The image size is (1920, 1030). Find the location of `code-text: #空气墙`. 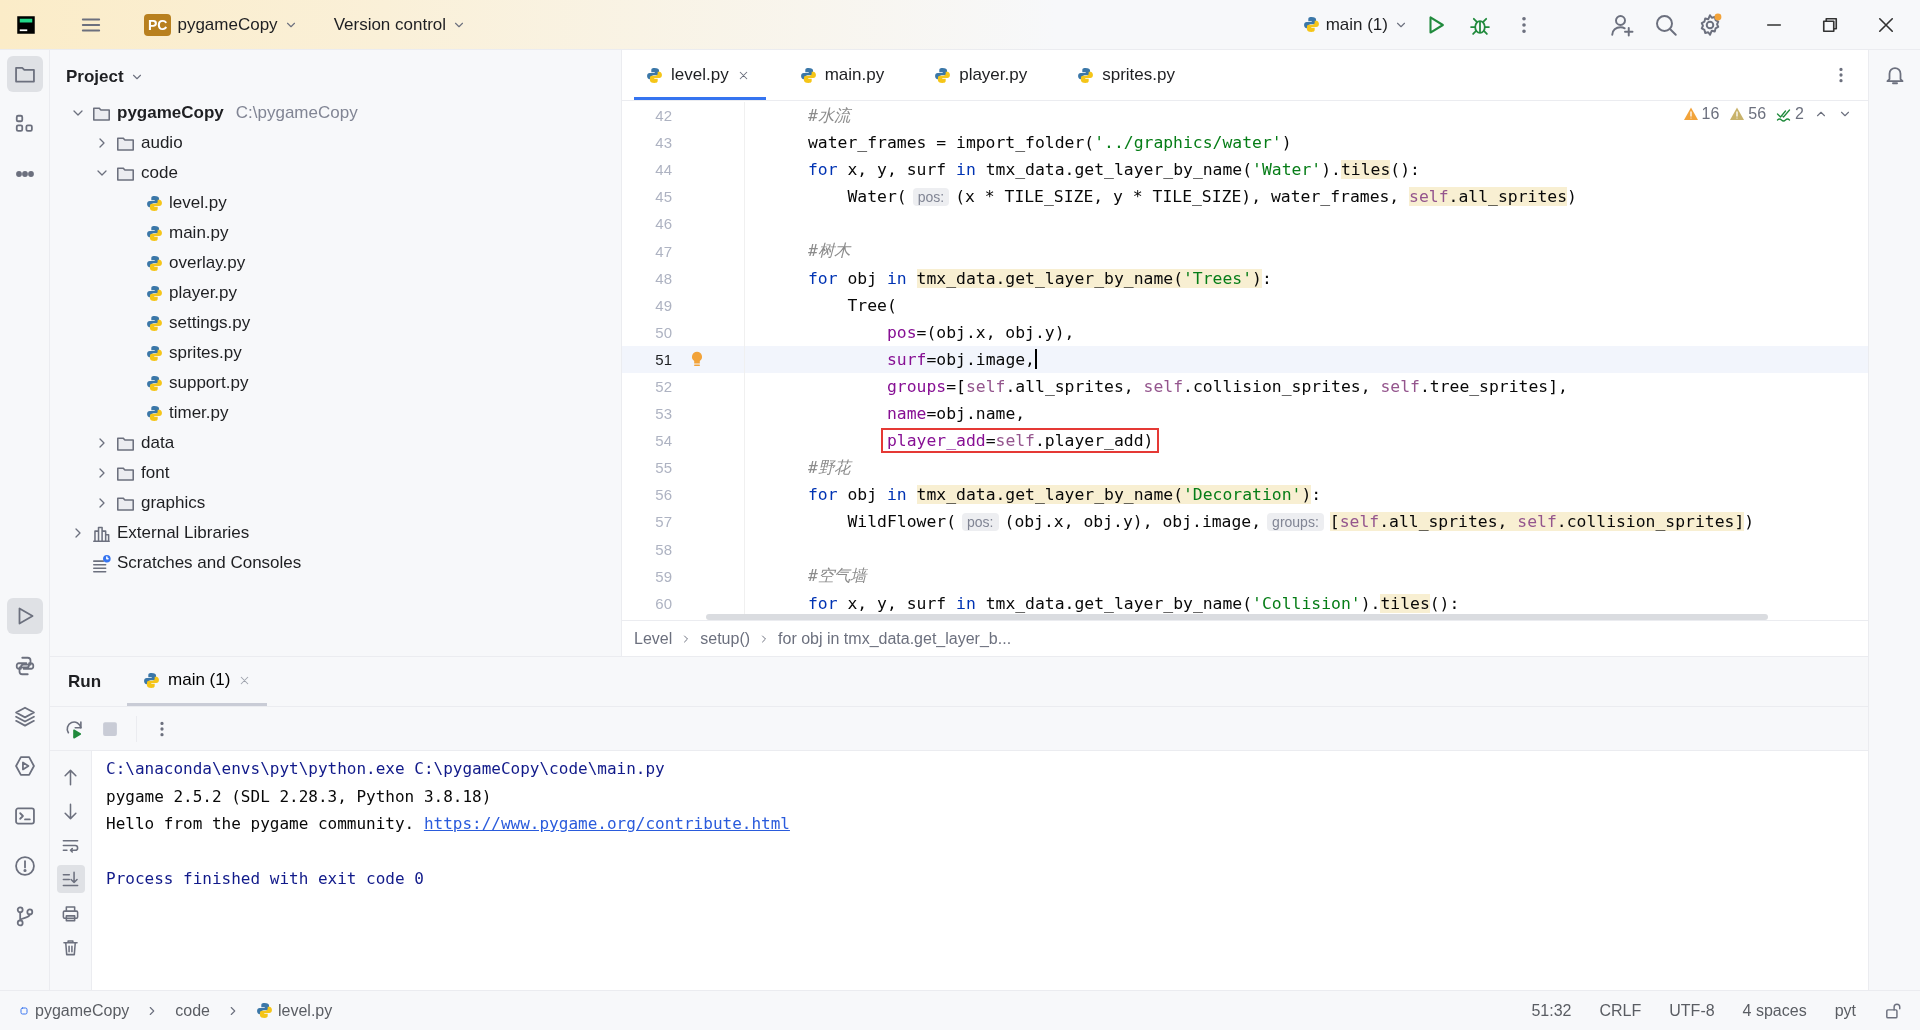

code-text: #空气墙 is located at coordinates (837, 576).